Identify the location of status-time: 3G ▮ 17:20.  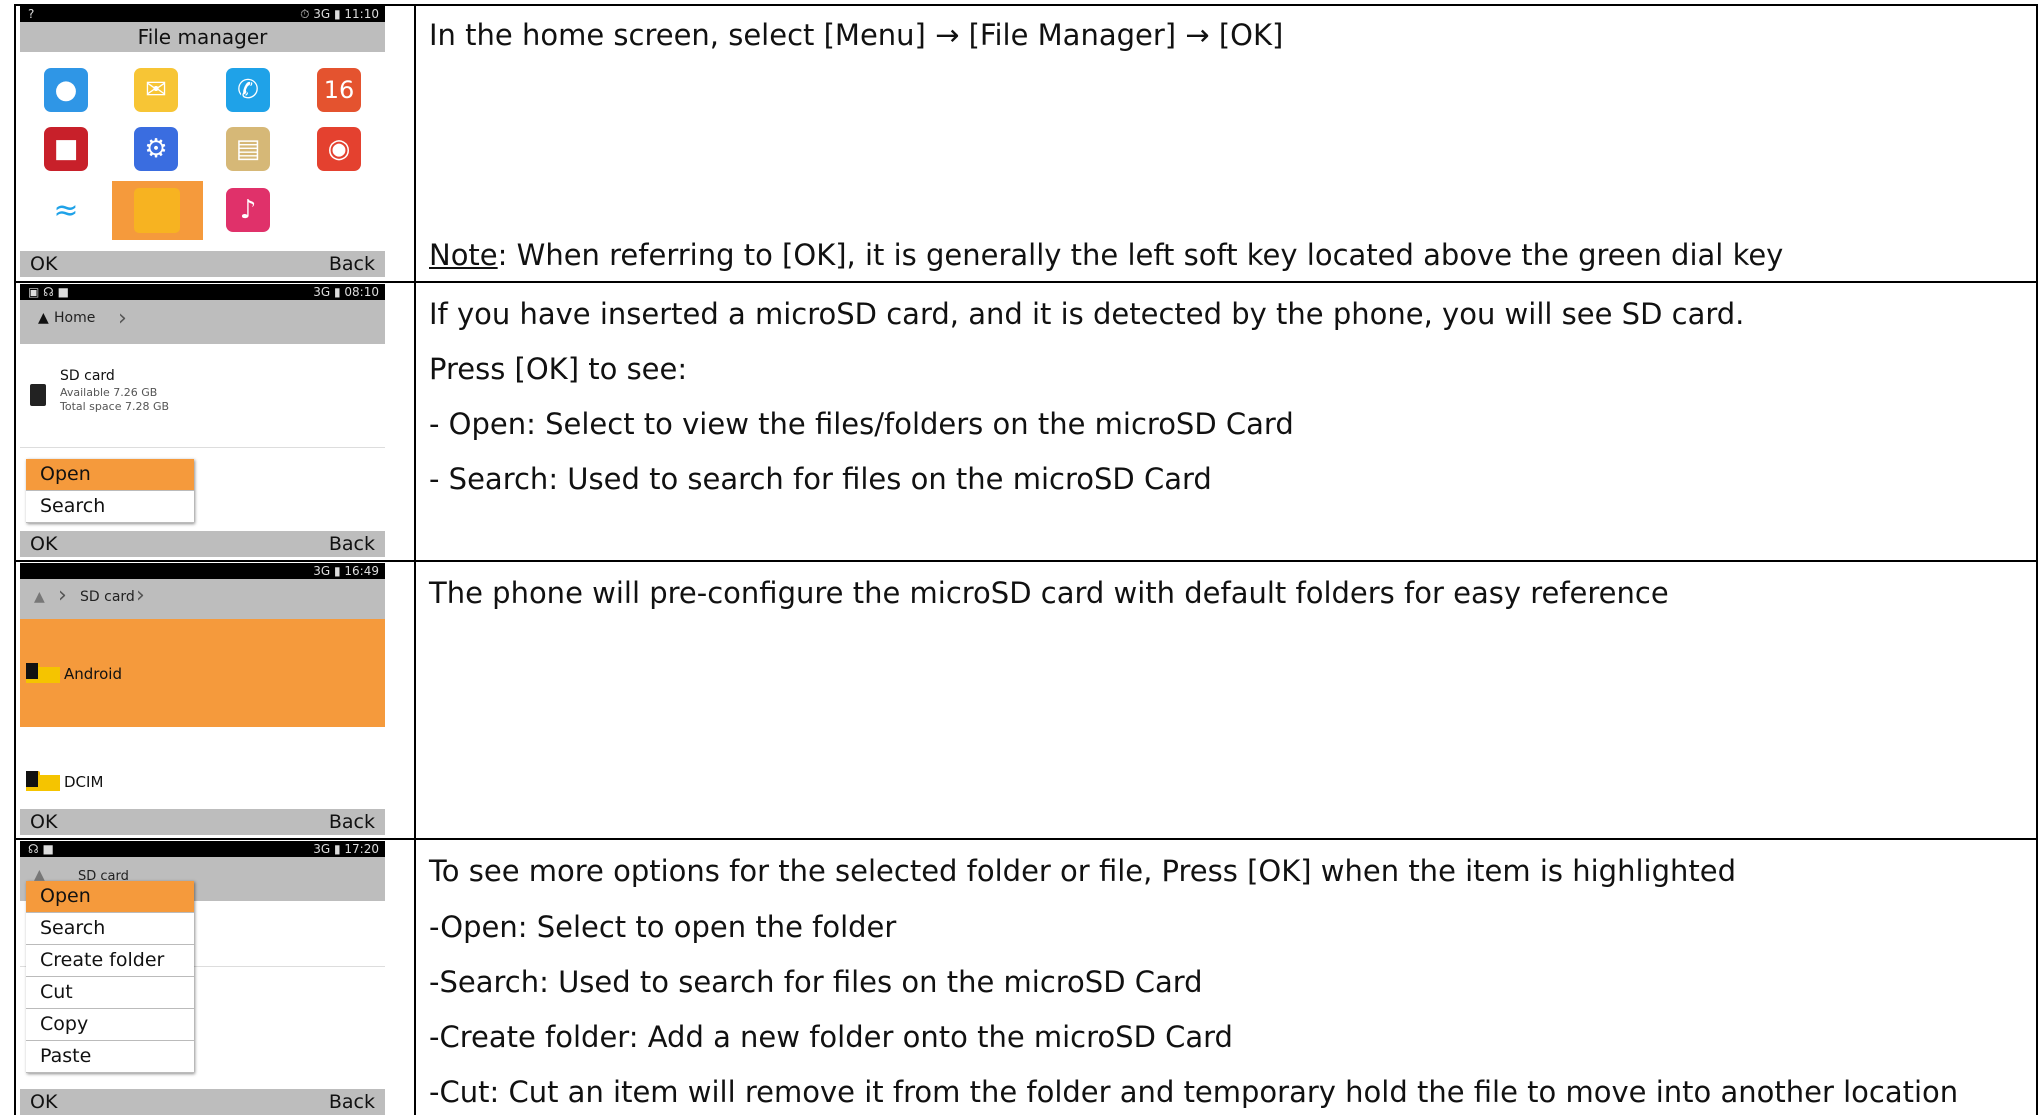
(346, 849).